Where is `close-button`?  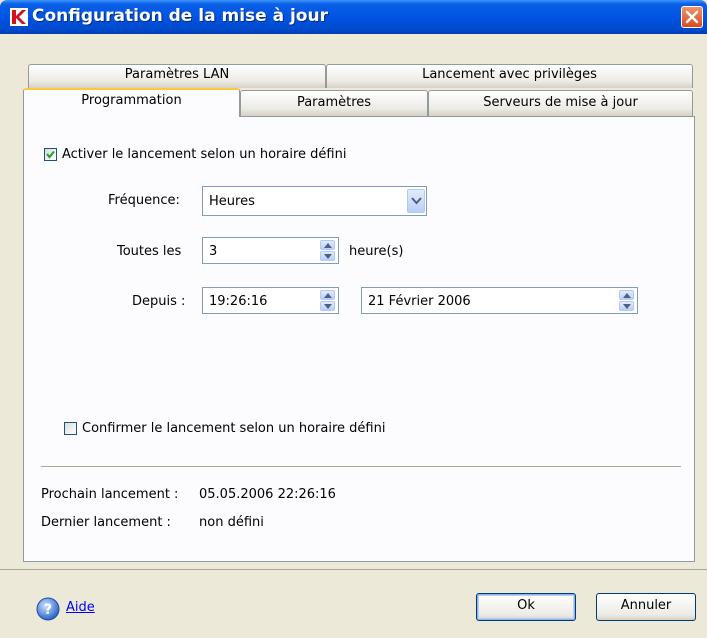 close-button is located at coordinates (692, 17).